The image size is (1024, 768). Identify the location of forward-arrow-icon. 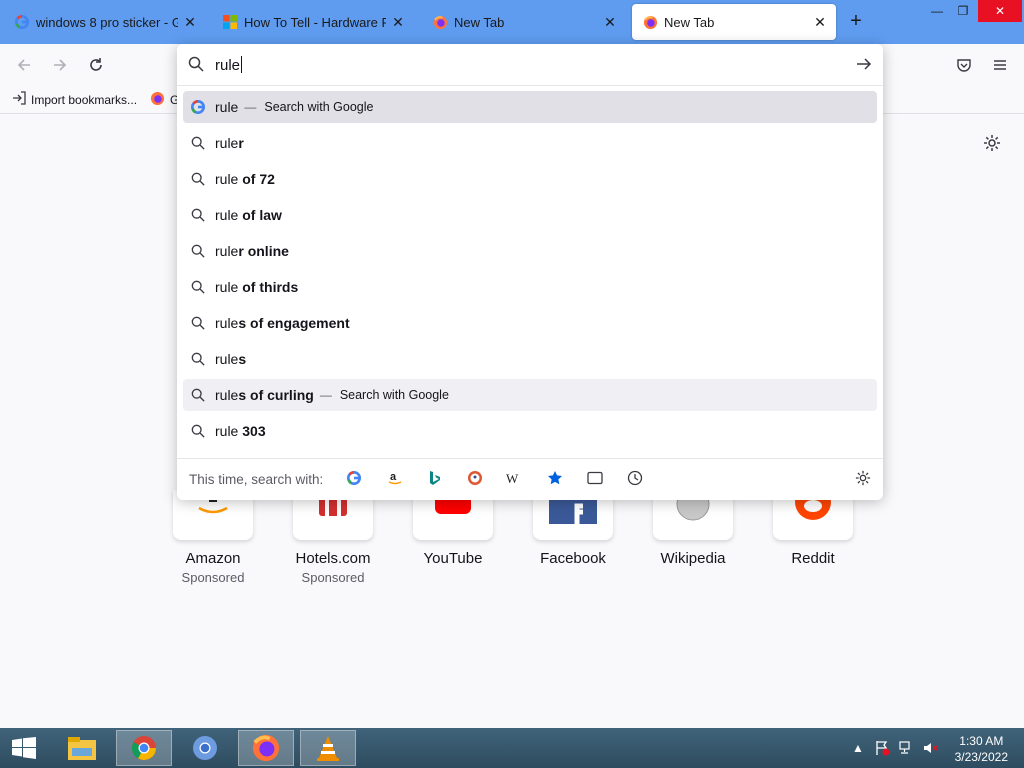
(60, 65).